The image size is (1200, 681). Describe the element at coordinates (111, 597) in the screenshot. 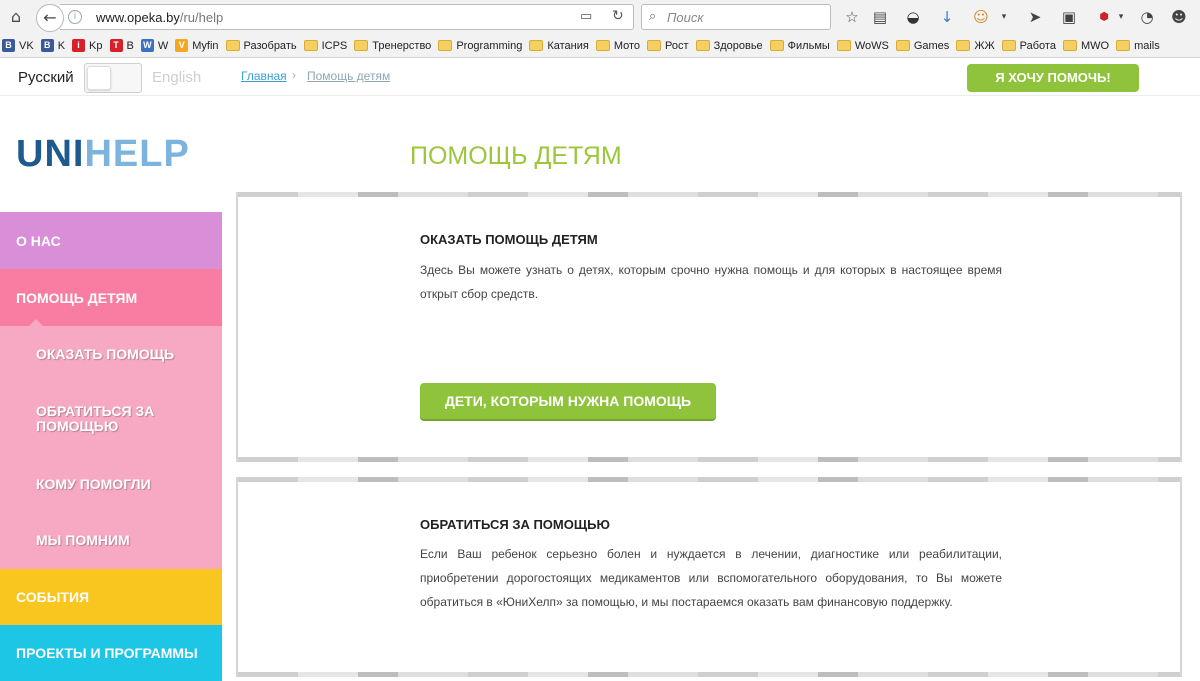

I see `sidebar-item-events: СОБЫТИЯ` at that location.